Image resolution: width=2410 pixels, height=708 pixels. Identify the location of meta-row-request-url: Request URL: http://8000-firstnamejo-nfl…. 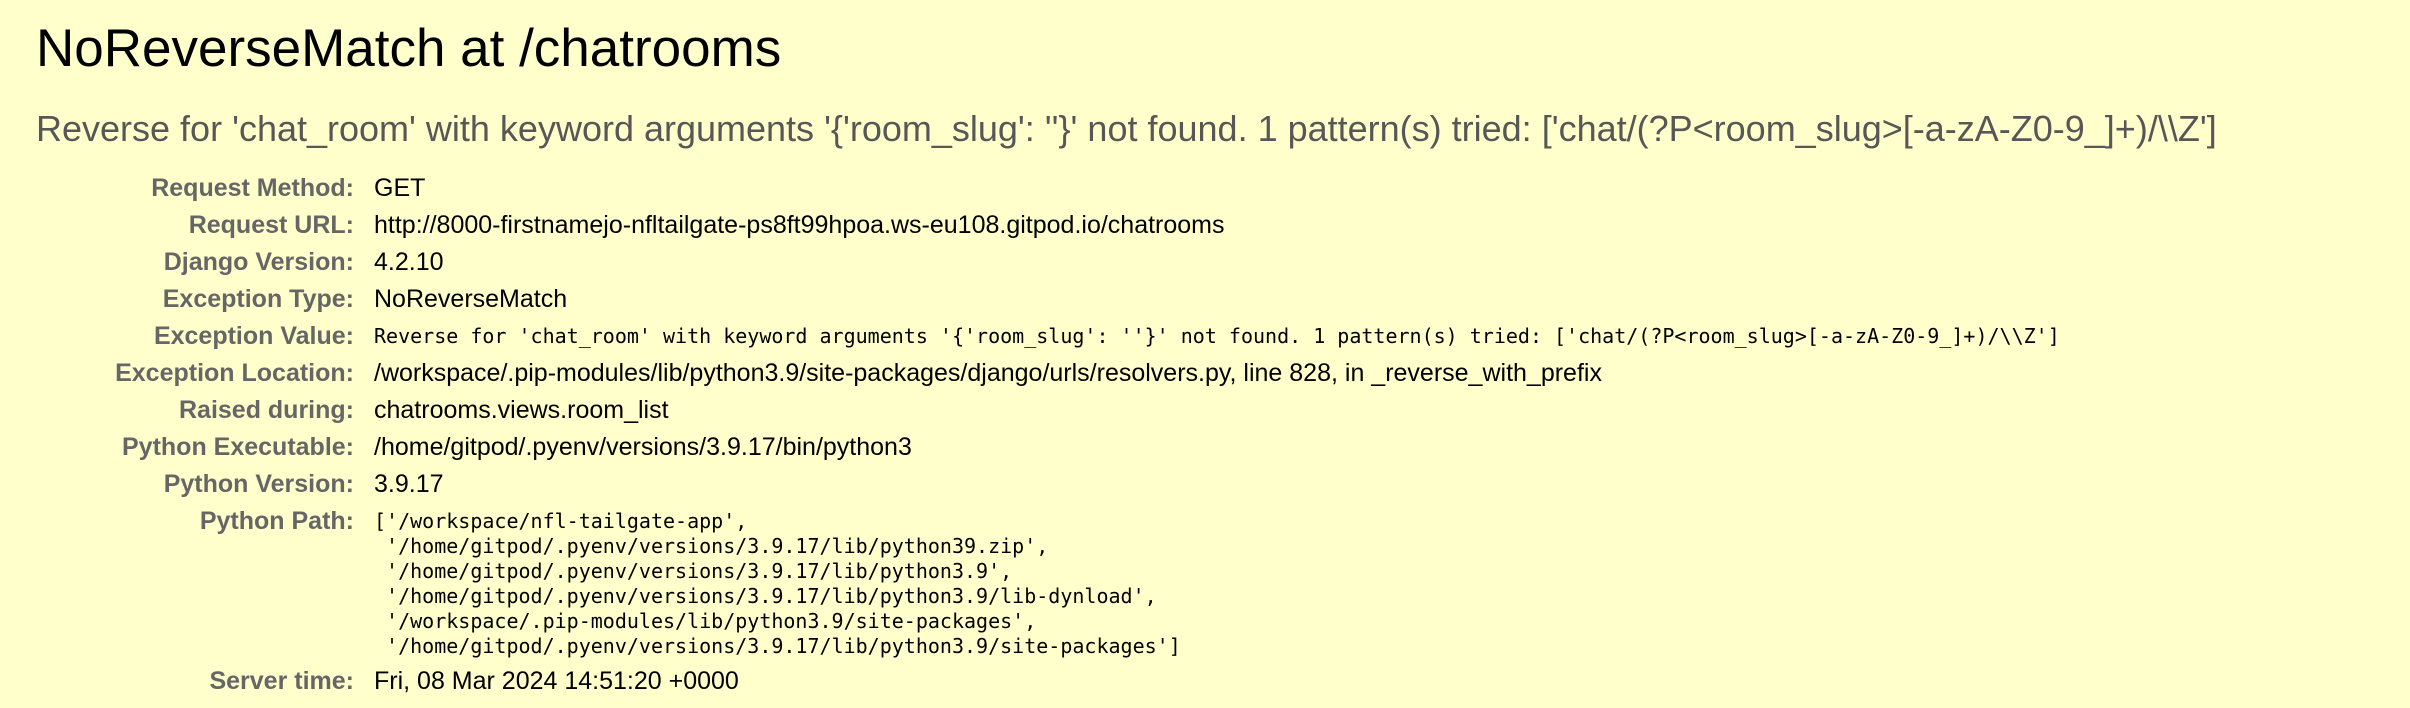
(1048, 225).